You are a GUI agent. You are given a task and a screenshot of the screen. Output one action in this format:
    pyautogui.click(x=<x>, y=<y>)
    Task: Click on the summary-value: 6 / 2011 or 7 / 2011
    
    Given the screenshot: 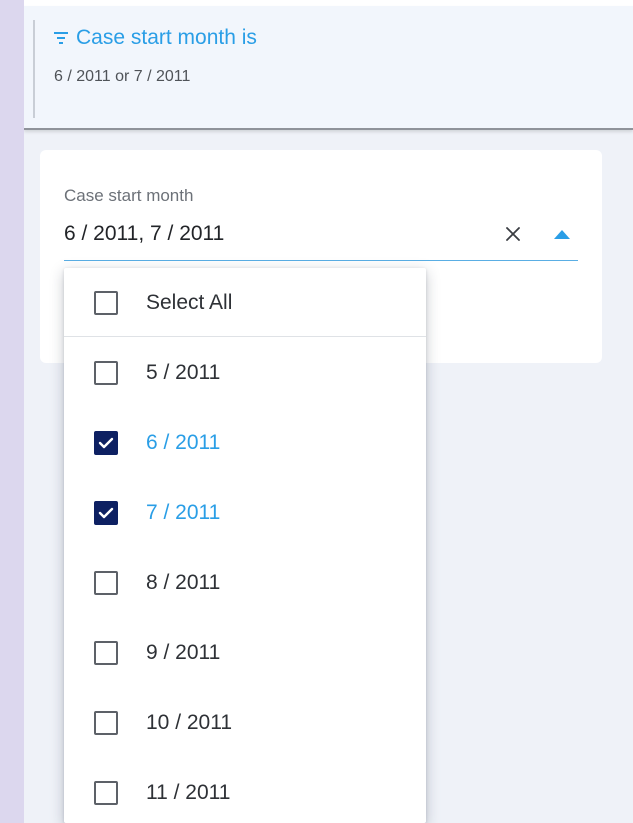 What is the action you would take?
    pyautogui.click(x=122, y=76)
    